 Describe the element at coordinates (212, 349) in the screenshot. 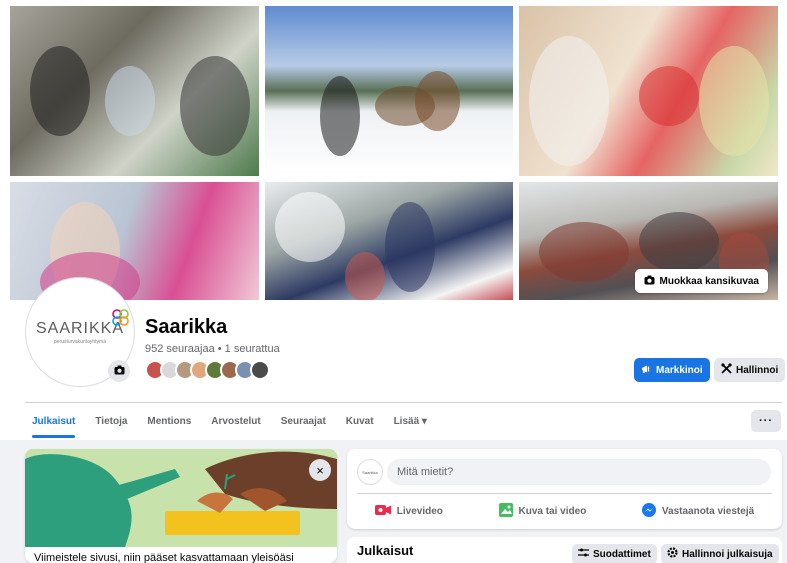

I see `followers-count: 952 seuraajaa • 1 seurattua` at that location.